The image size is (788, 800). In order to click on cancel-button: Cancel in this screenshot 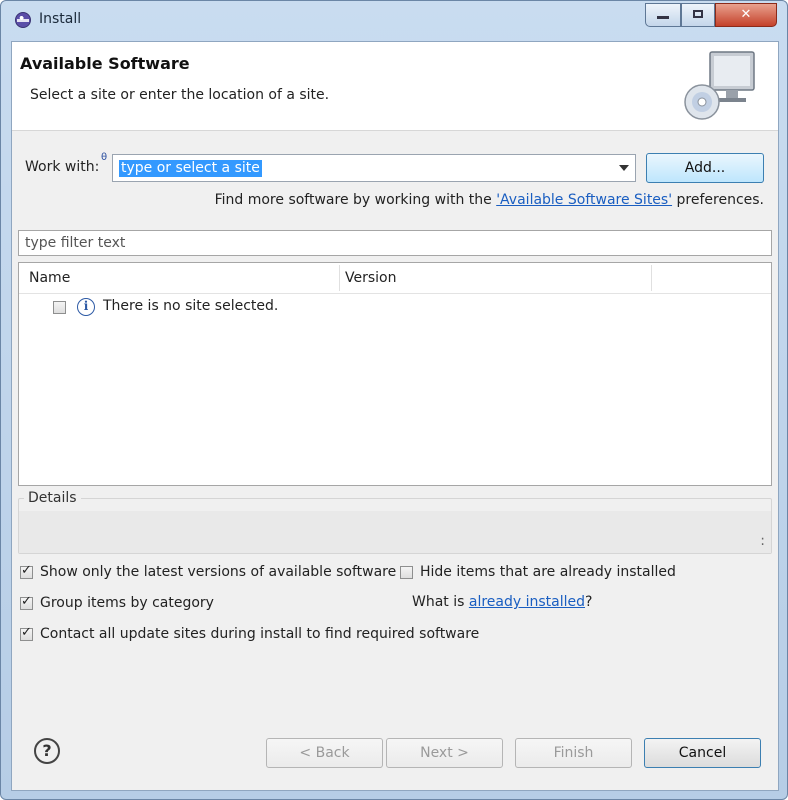, I will do `click(702, 753)`.